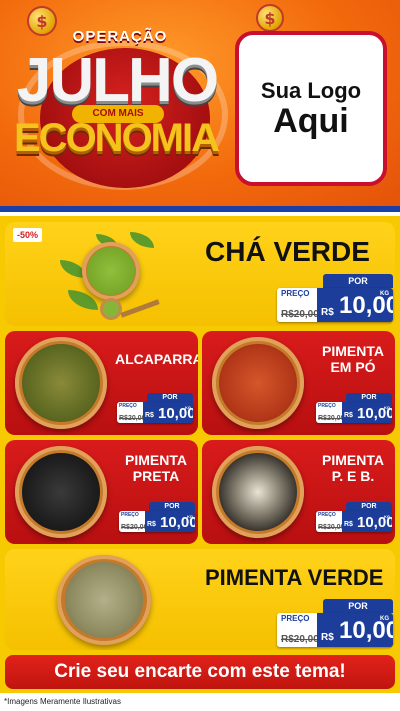  Describe the element at coordinates (258, 492) in the screenshot. I see `product-image-pimenta-peb` at that location.